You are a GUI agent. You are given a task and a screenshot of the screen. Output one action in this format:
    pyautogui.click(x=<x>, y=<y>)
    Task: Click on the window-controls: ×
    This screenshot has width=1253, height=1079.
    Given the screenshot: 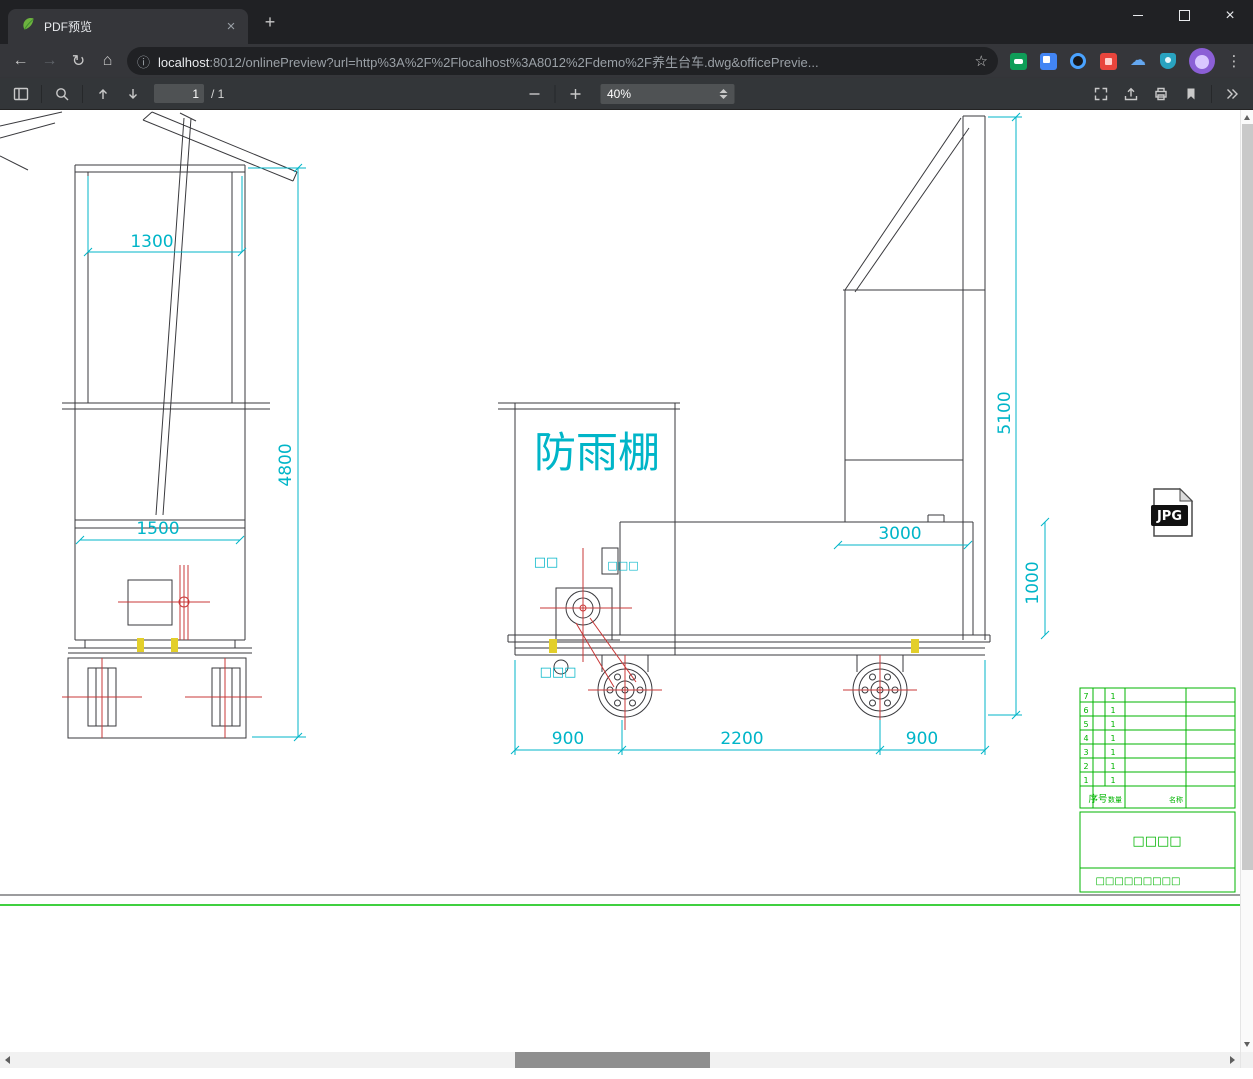 What is the action you would take?
    pyautogui.click(x=1184, y=15)
    